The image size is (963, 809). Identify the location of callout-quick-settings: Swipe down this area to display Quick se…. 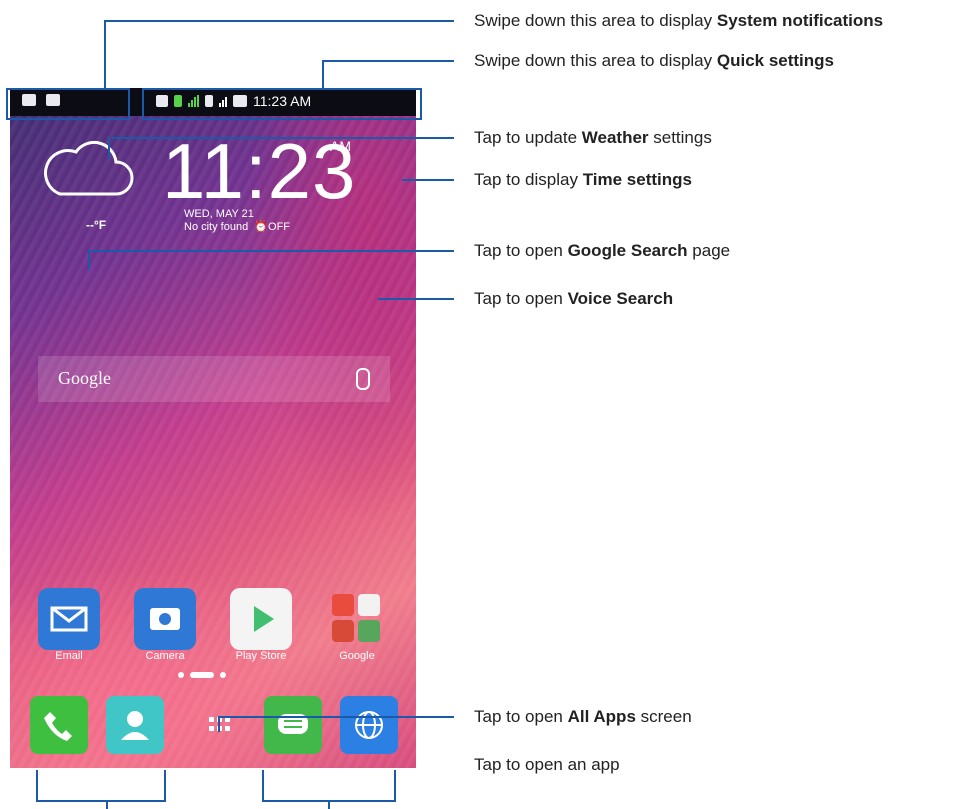
(654, 60).